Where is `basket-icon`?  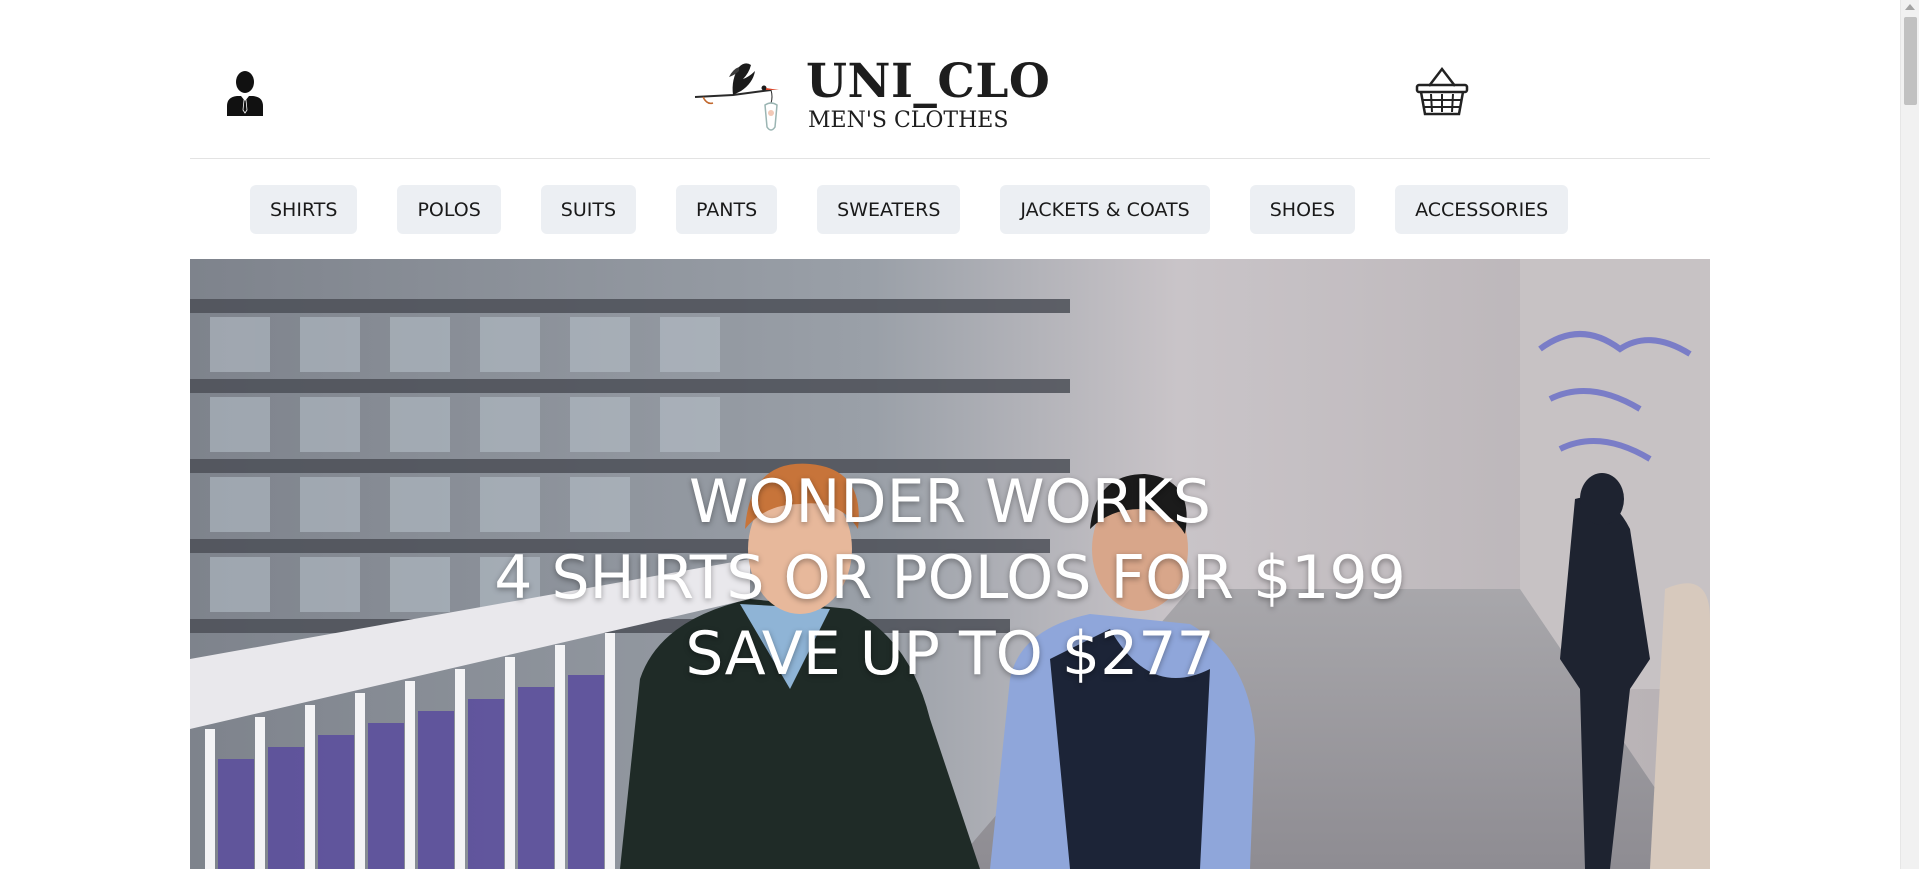
basket-icon is located at coordinates (1442, 91).